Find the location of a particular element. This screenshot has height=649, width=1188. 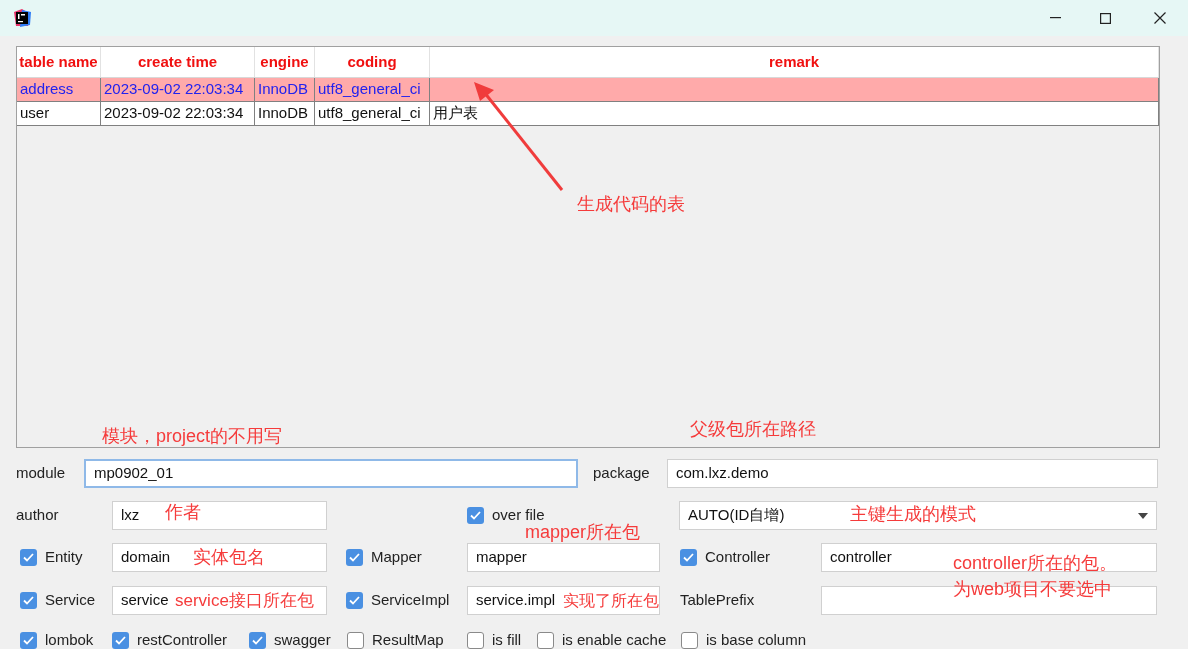

annotation-note: 为web项目不要选中 is located at coordinates (1033, 589).